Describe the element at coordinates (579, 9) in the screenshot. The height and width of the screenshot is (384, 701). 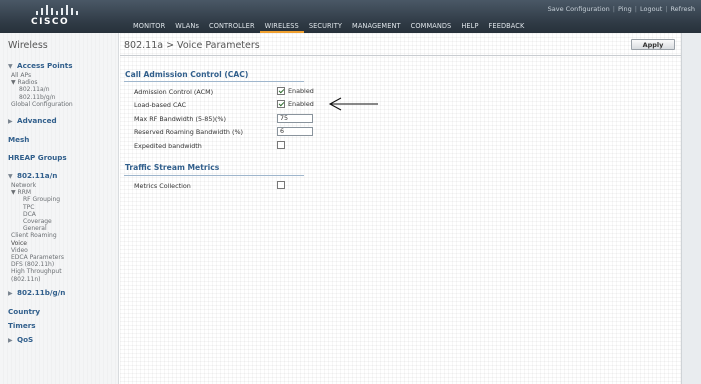
I see `save-configuration-link: Save Configuration` at that location.